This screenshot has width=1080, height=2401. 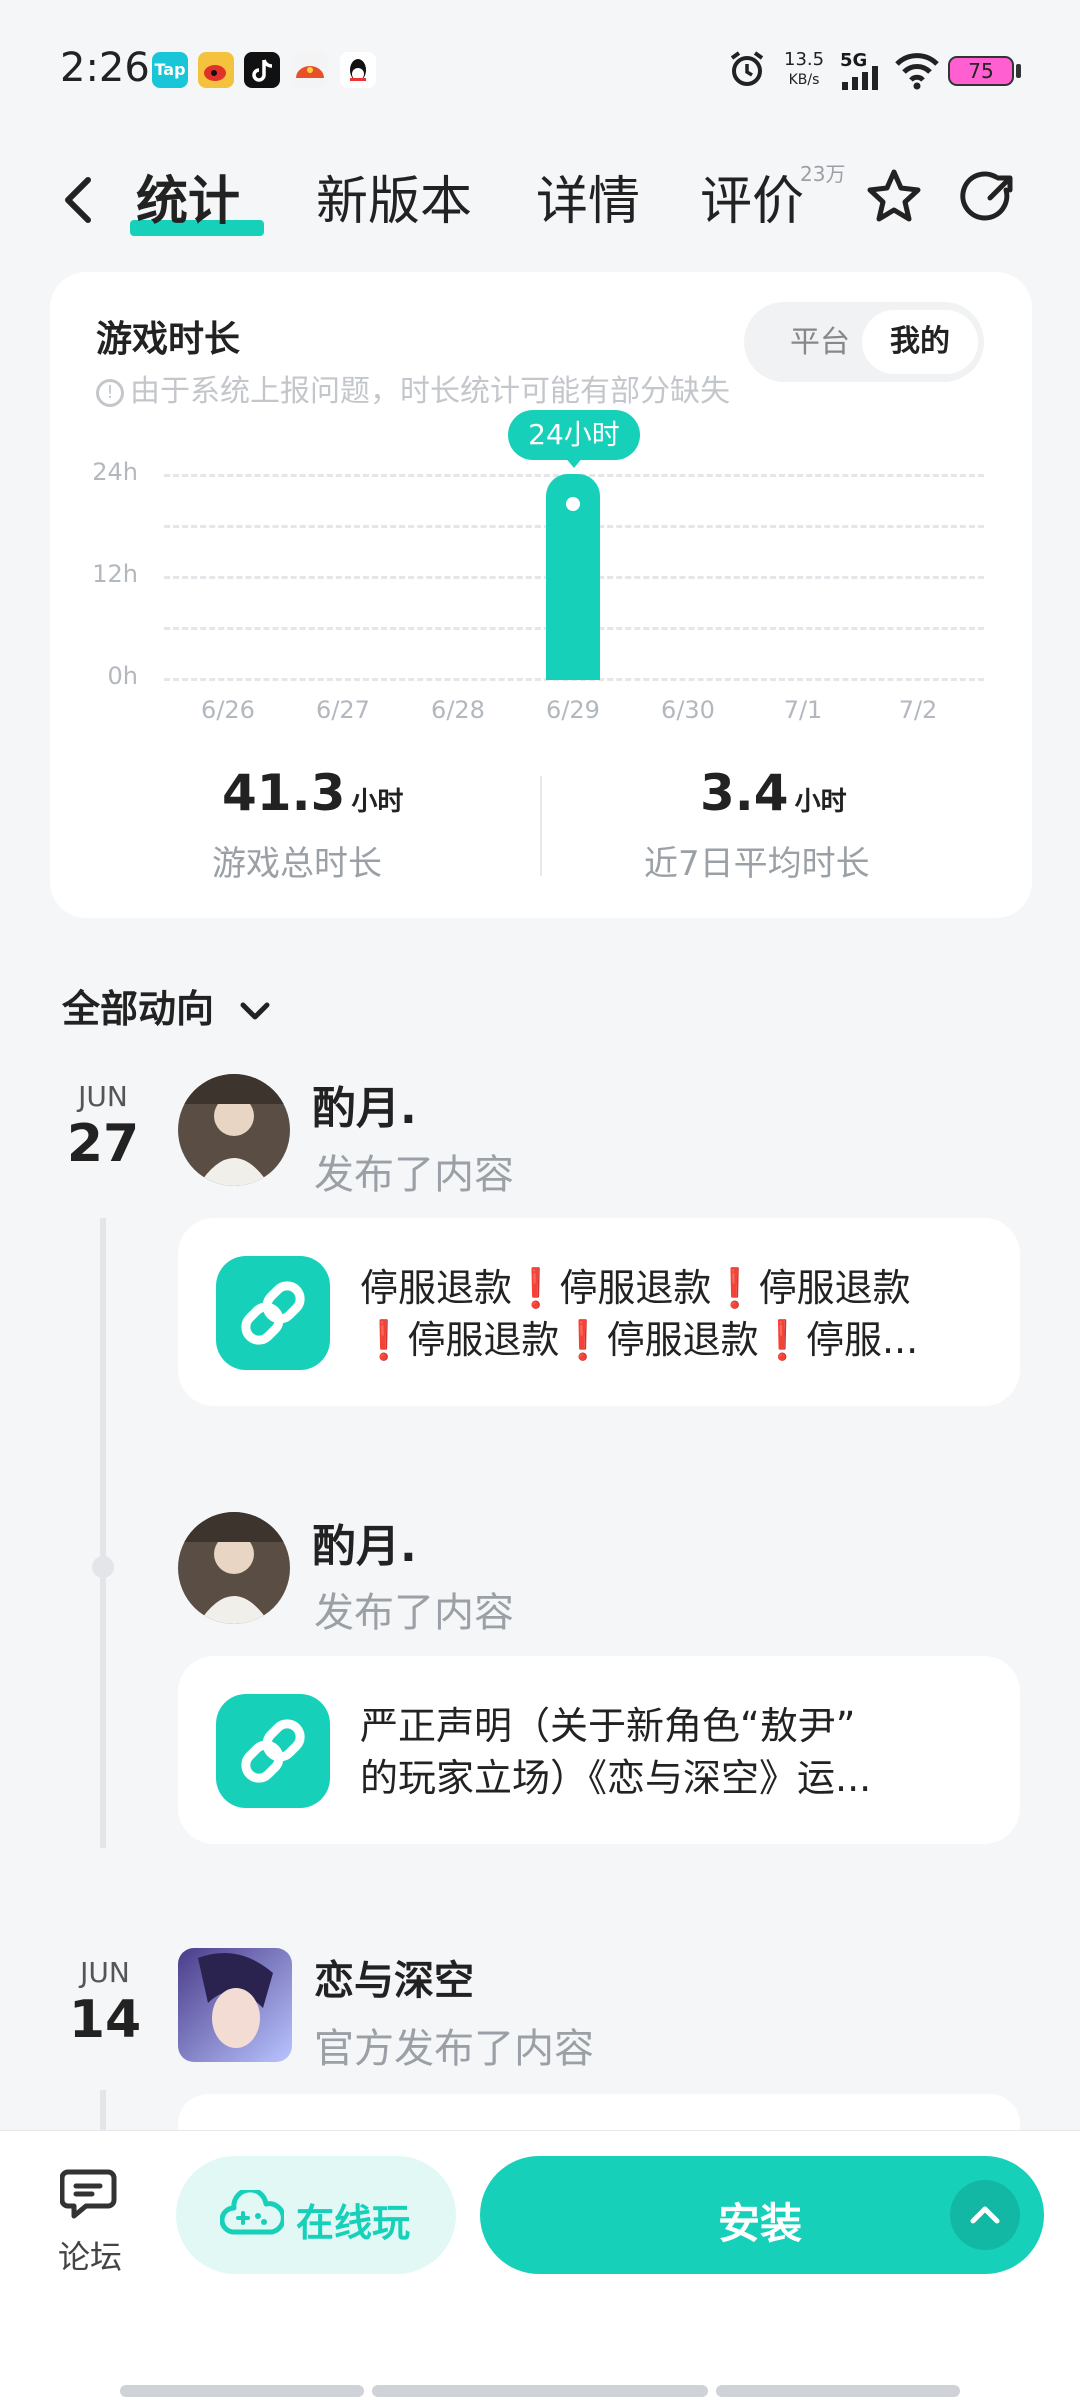 I want to click on bar-tooltip: 24小时, so click(x=574, y=435).